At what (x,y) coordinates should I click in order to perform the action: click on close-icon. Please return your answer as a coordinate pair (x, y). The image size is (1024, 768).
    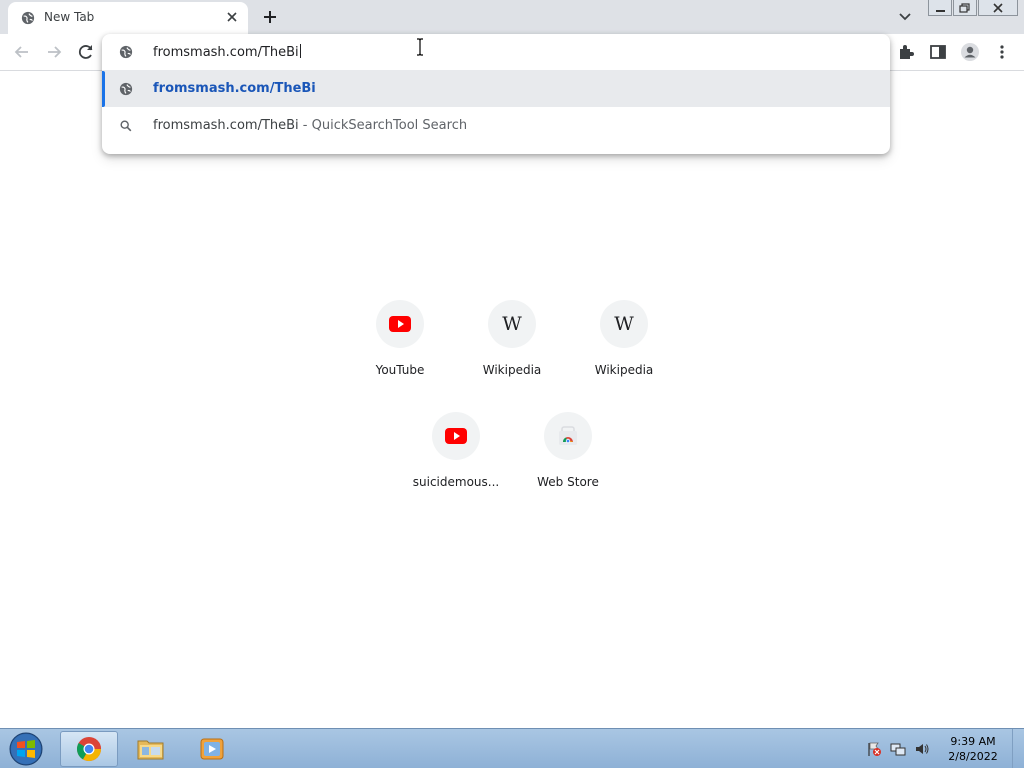
    Looking at the image, I should click on (232, 17).